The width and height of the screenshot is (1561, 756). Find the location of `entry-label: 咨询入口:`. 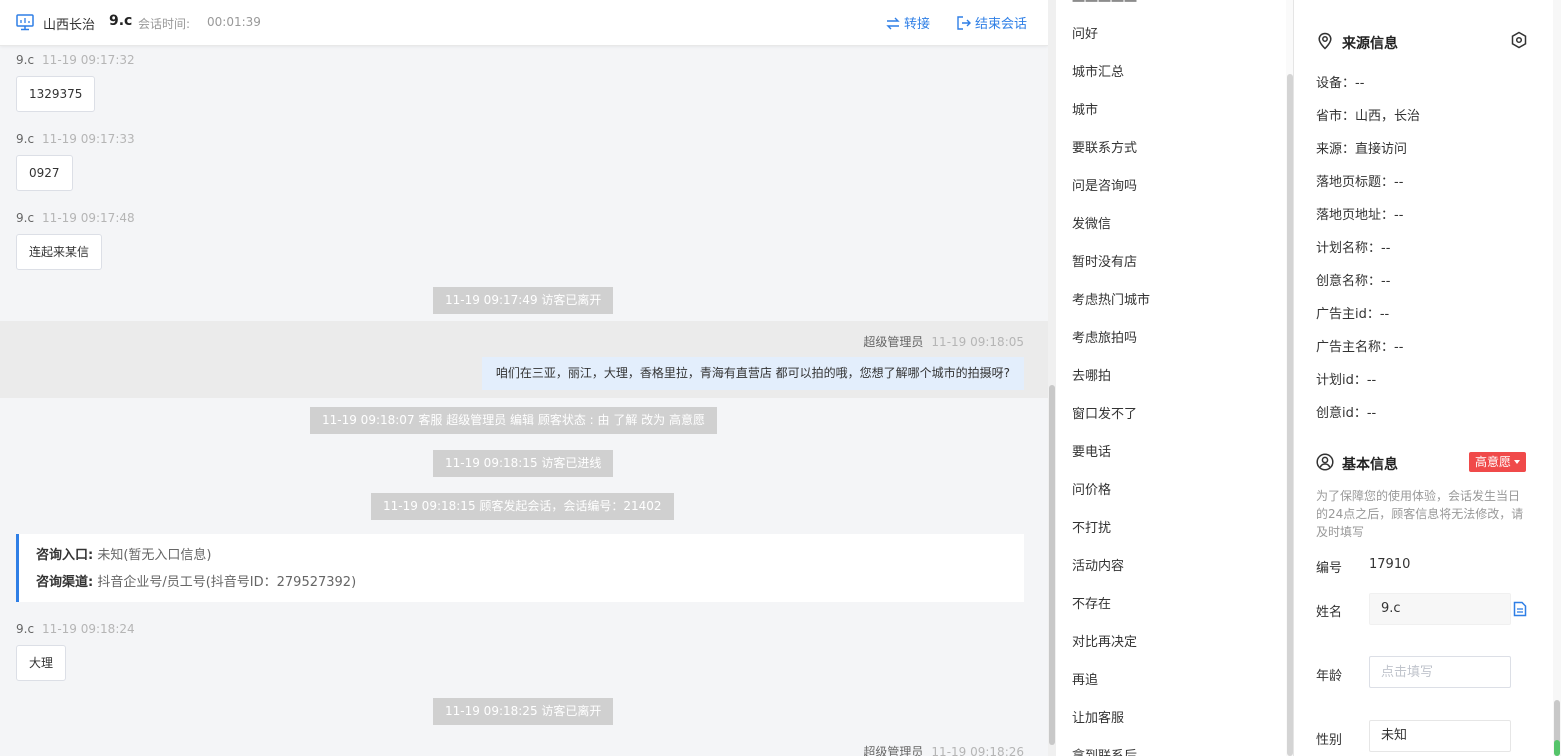

entry-label: 咨询入口: is located at coordinates (65, 555).